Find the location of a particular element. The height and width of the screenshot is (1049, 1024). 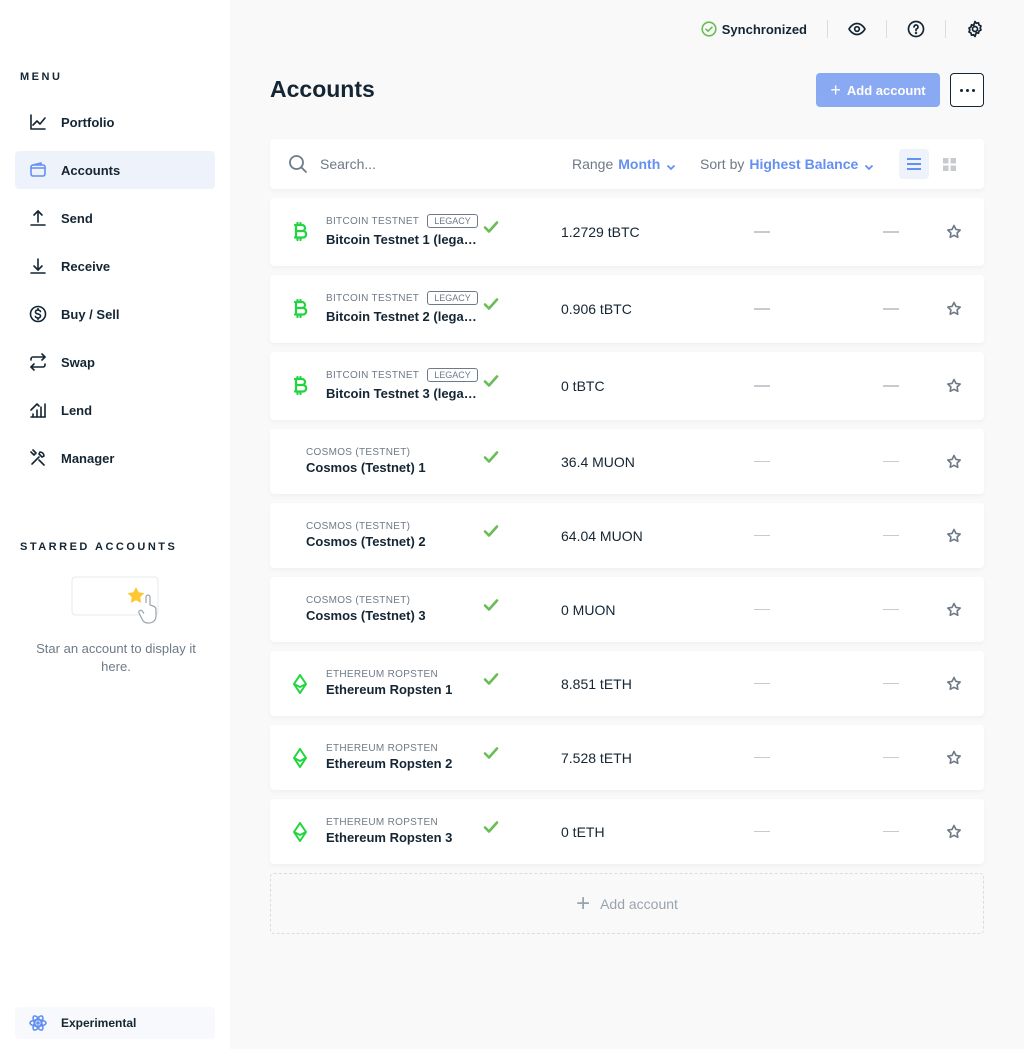

account-balance: 7.528 tETH is located at coordinates (596, 757).